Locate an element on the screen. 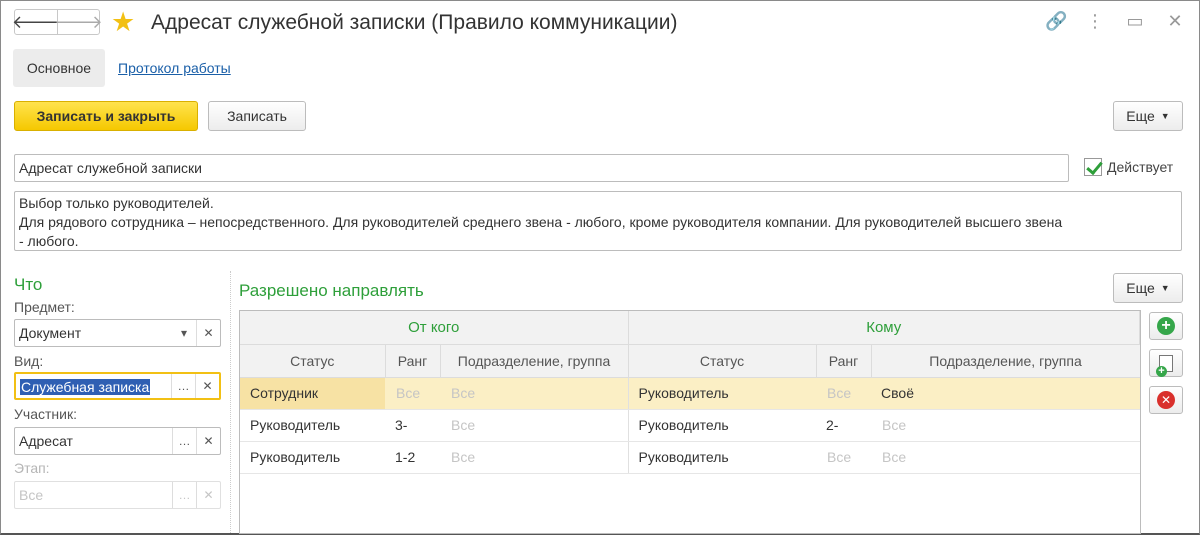 The image size is (1200, 535). copy-row-button is located at coordinates (1166, 363).